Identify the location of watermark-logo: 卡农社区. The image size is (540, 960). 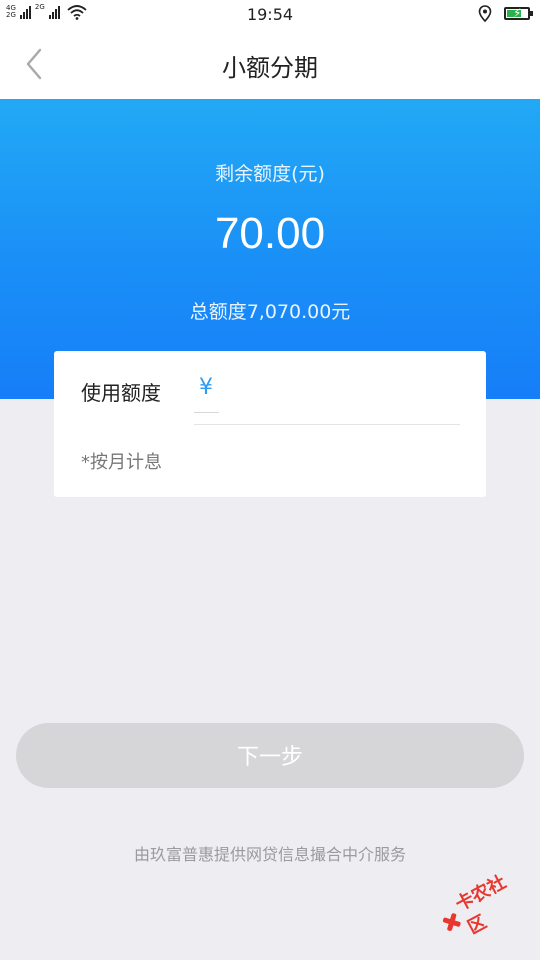
(484, 905).